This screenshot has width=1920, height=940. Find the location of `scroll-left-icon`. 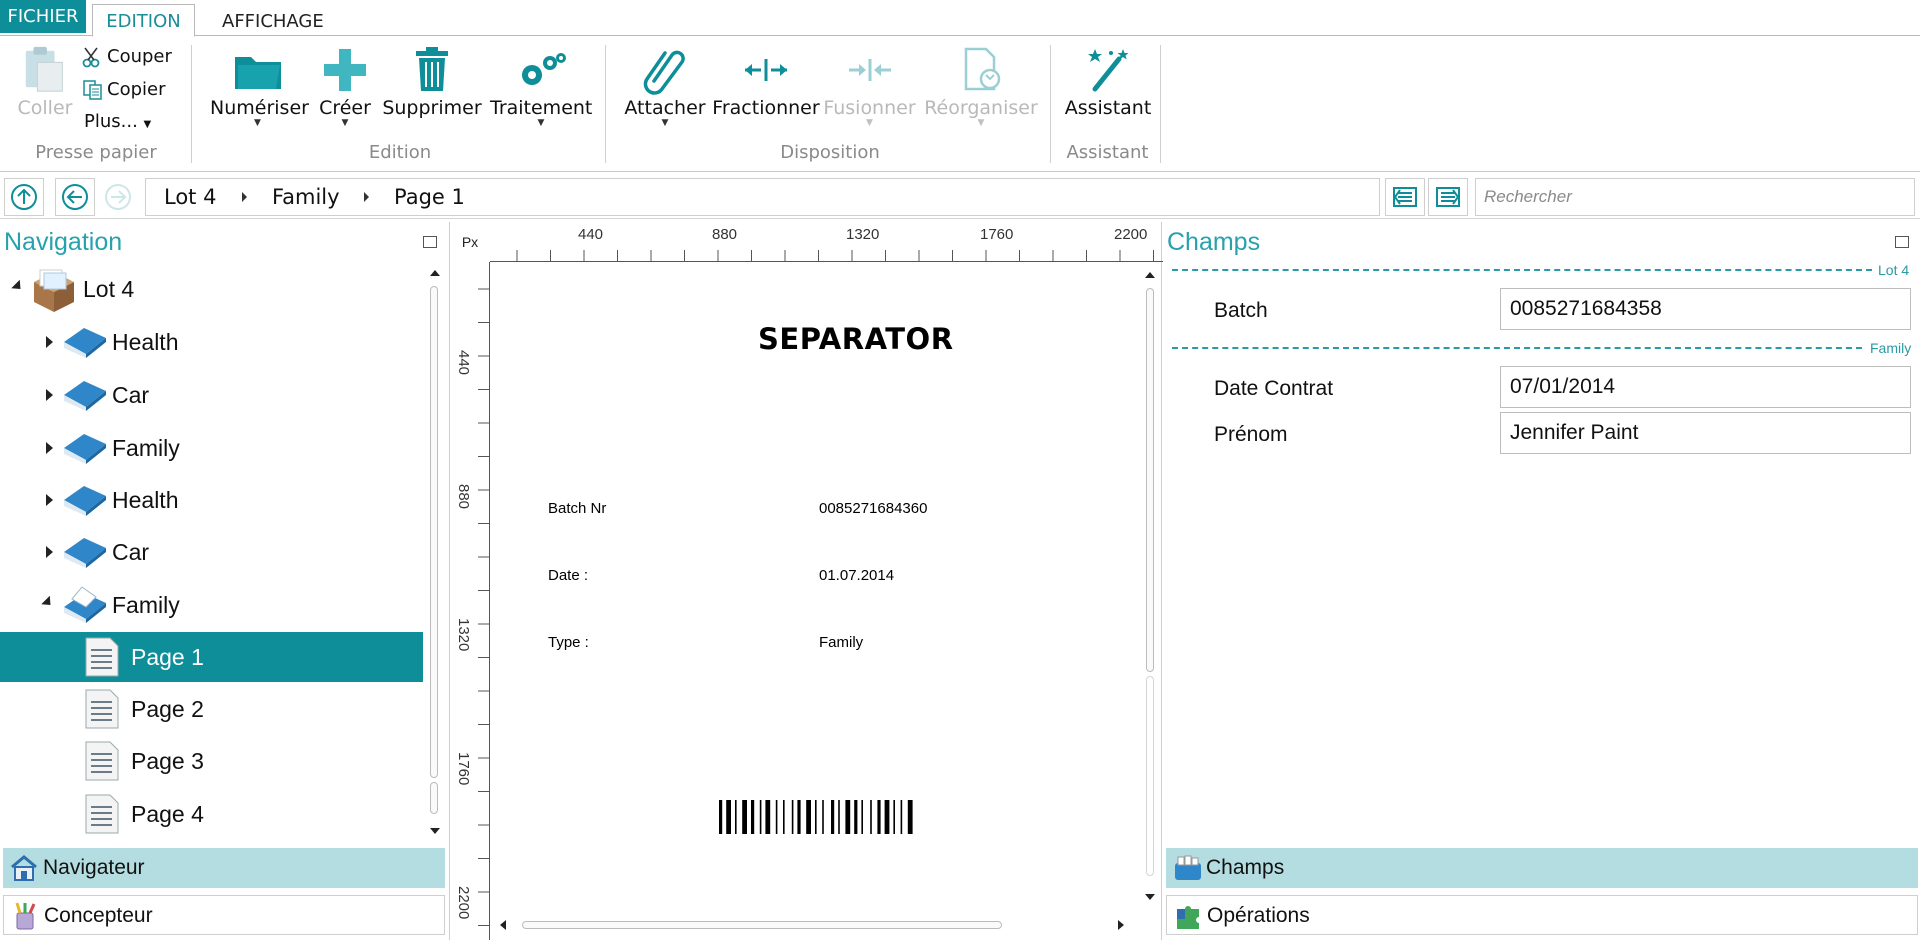

scroll-left-icon is located at coordinates (503, 925).